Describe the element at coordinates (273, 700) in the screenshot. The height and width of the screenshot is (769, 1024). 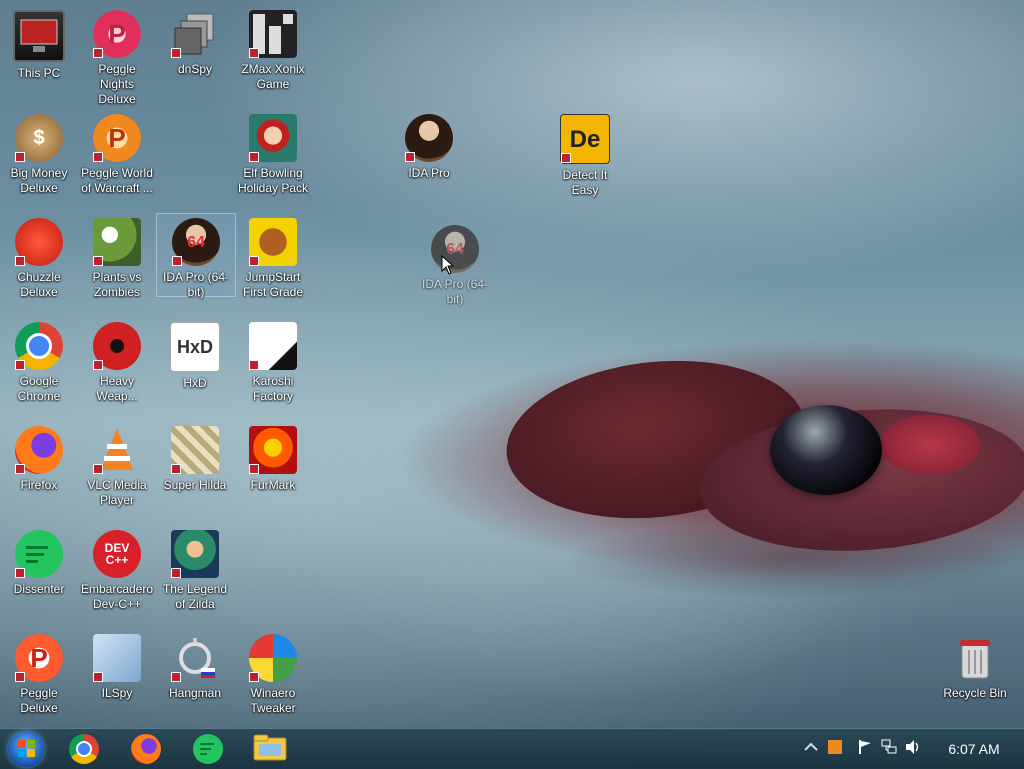
I see `icon-label: Winaero Tweaker` at that location.